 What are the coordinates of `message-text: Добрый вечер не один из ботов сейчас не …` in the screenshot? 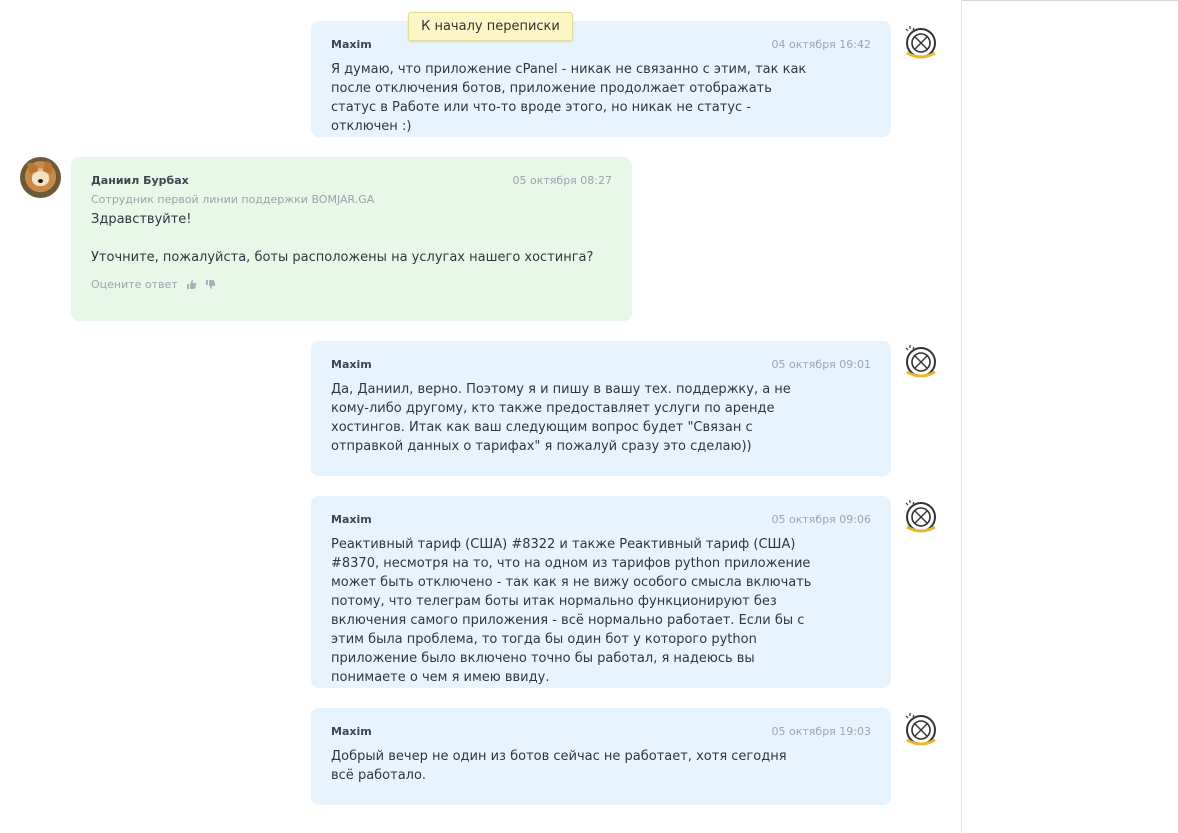 It's located at (571, 766).